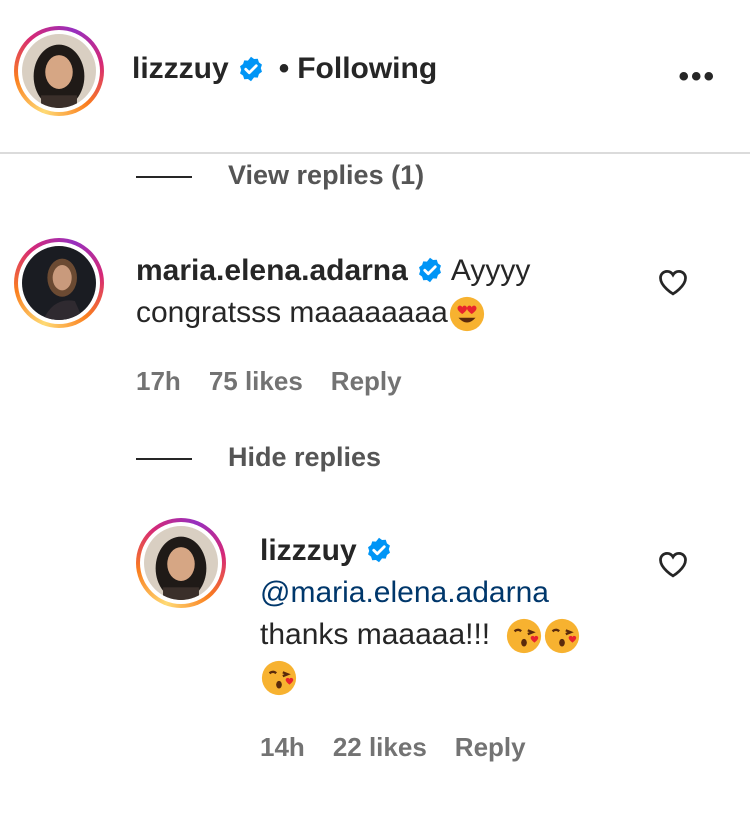 Image resolution: width=750 pixels, height=815 pixels. I want to click on comment-meta: 17h 75 likes Reply, so click(269, 381).